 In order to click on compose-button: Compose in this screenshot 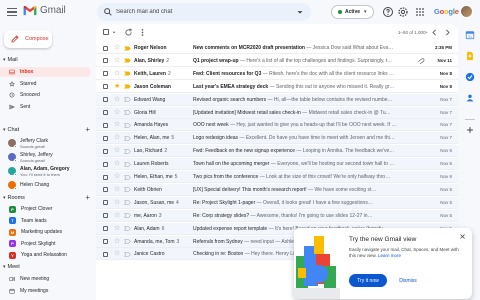, I will do `click(28, 39)`.